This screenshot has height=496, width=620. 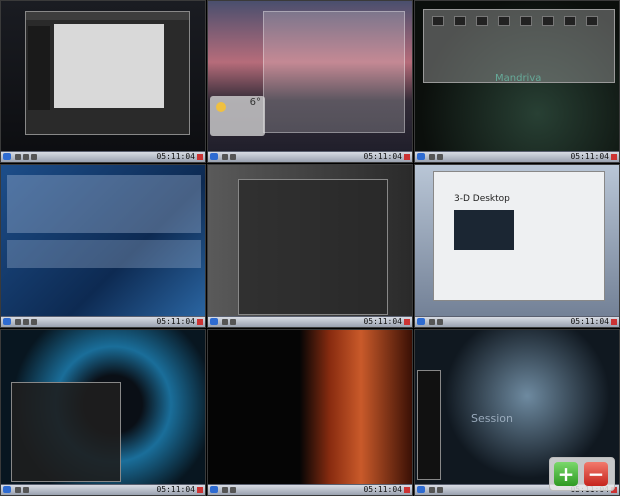 I want to click on desktop-8: 05:11:04, so click(x=310, y=412).